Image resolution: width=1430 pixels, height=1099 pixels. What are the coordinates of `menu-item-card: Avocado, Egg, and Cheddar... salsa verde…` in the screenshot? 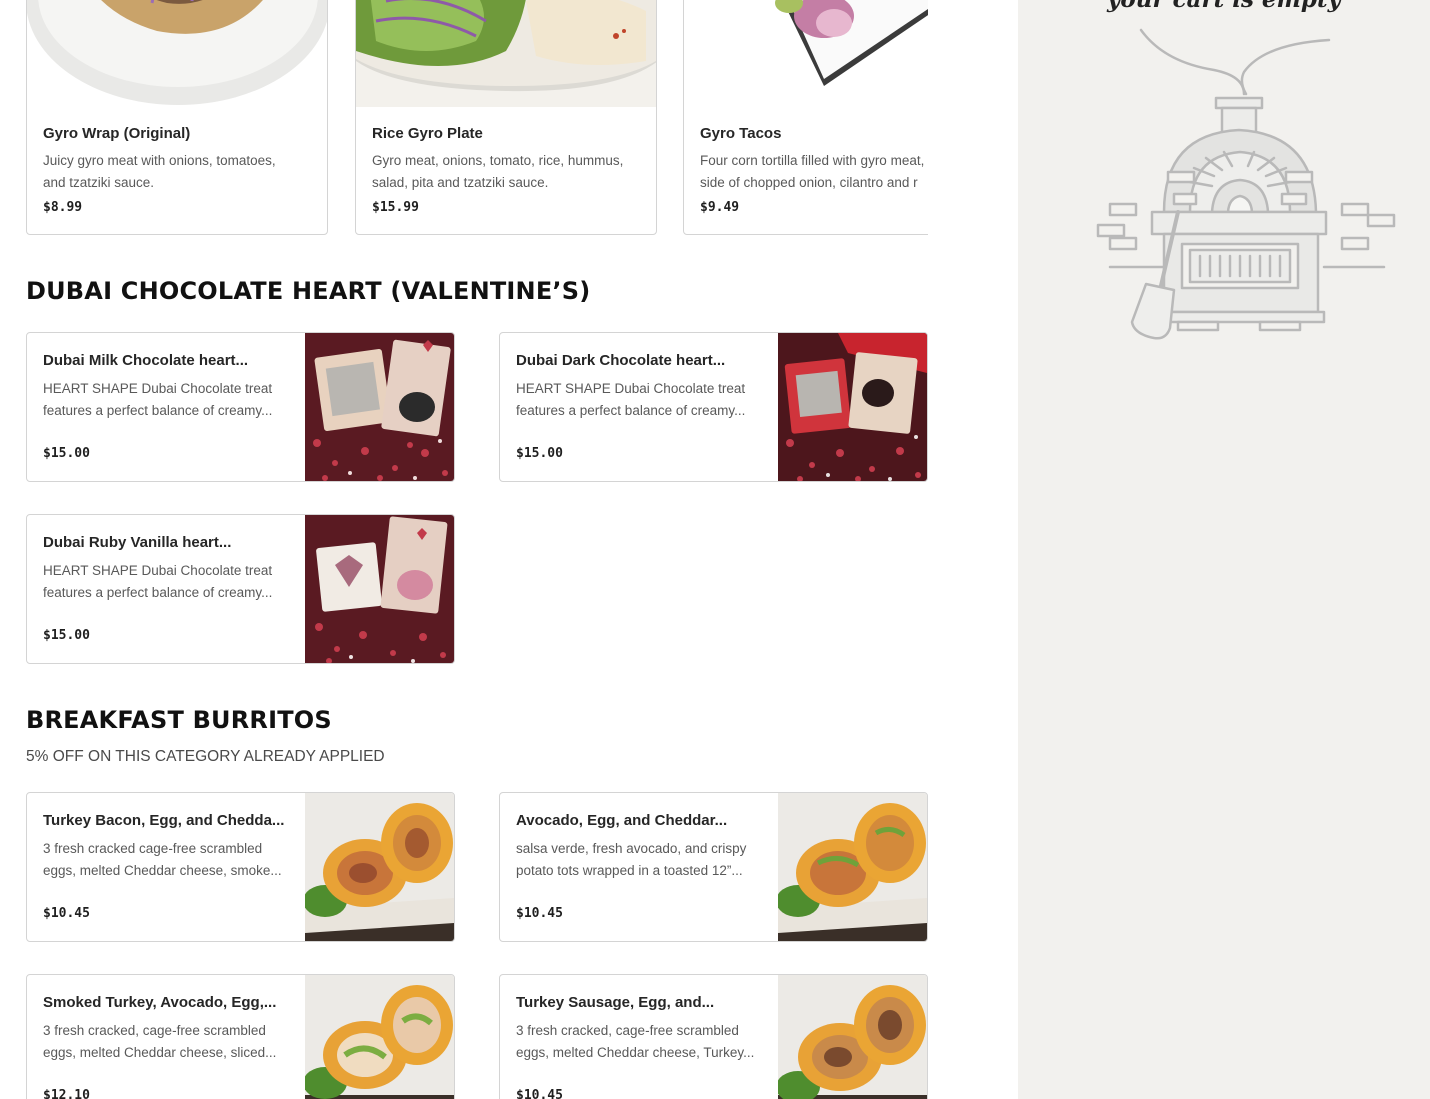 It's located at (713, 867).